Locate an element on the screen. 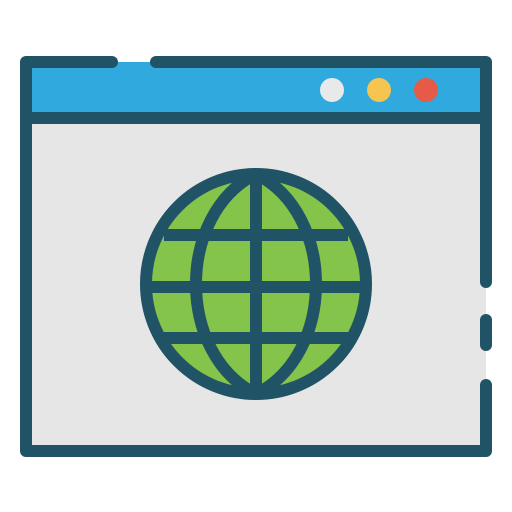 The image size is (512, 512). window-control-yellow-dot is located at coordinates (379, 90).